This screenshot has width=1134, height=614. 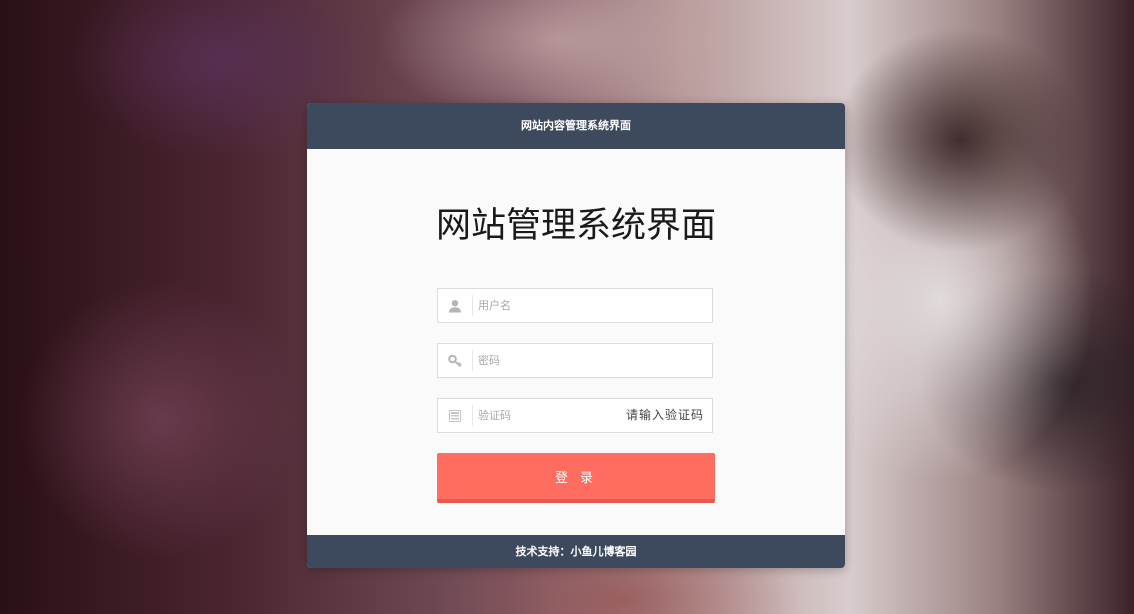 What do you see at coordinates (455, 305) in the screenshot?
I see `user-icon` at bounding box center [455, 305].